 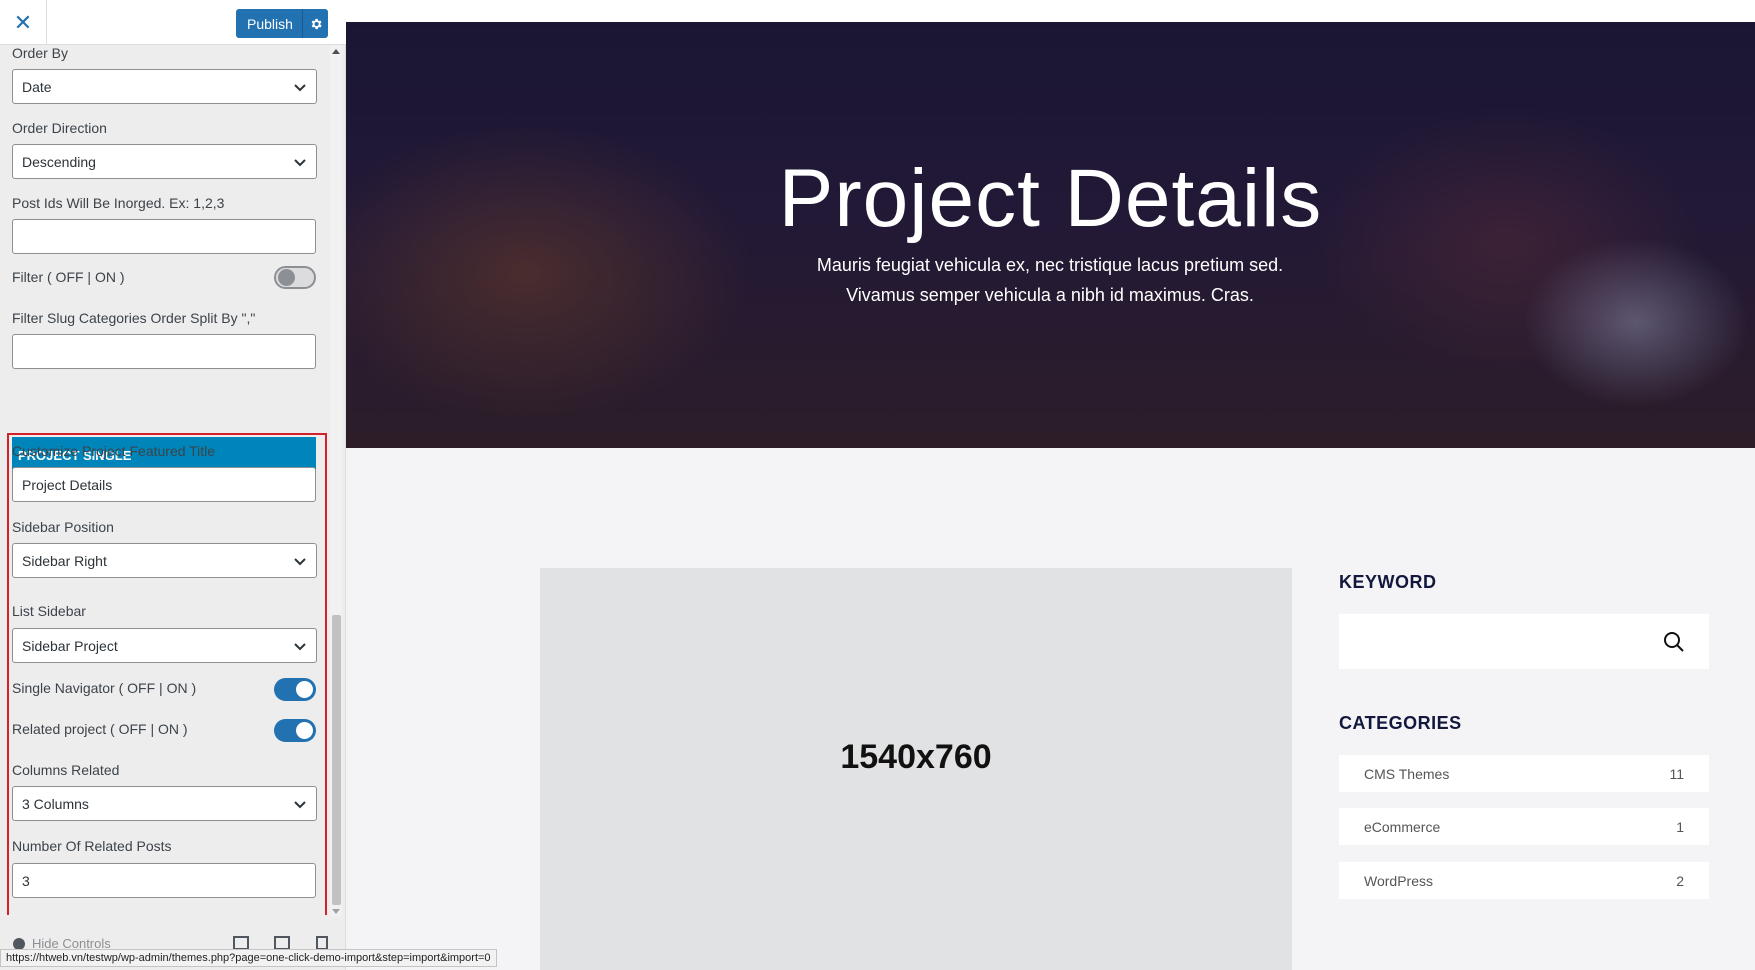 What do you see at coordinates (114, 451) in the screenshot?
I see `featured-title-label: Customize Project Featured Title` at bounding box center [114, 451].